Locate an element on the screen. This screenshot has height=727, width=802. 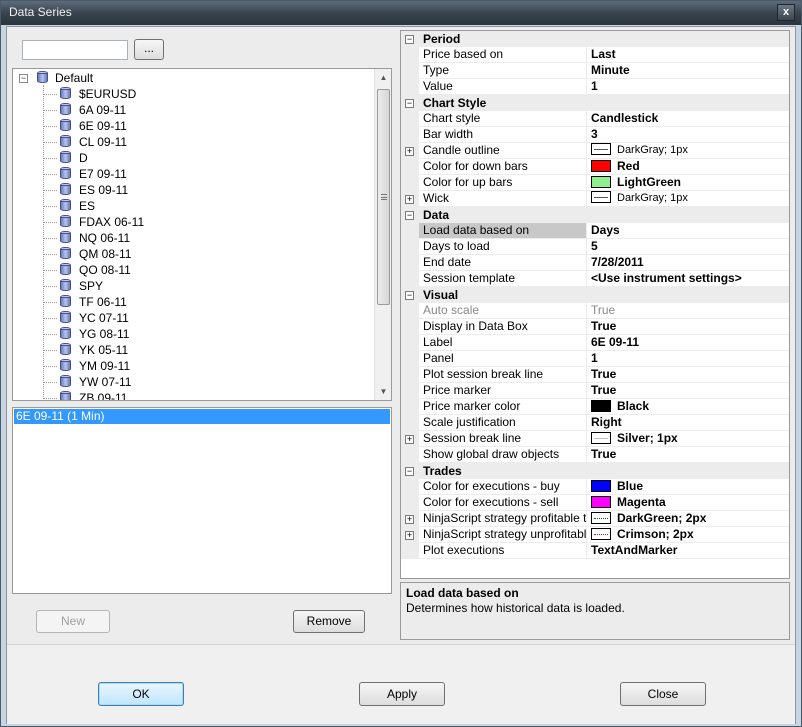
property-name: Candle outline is located at coordinates (503, 151).